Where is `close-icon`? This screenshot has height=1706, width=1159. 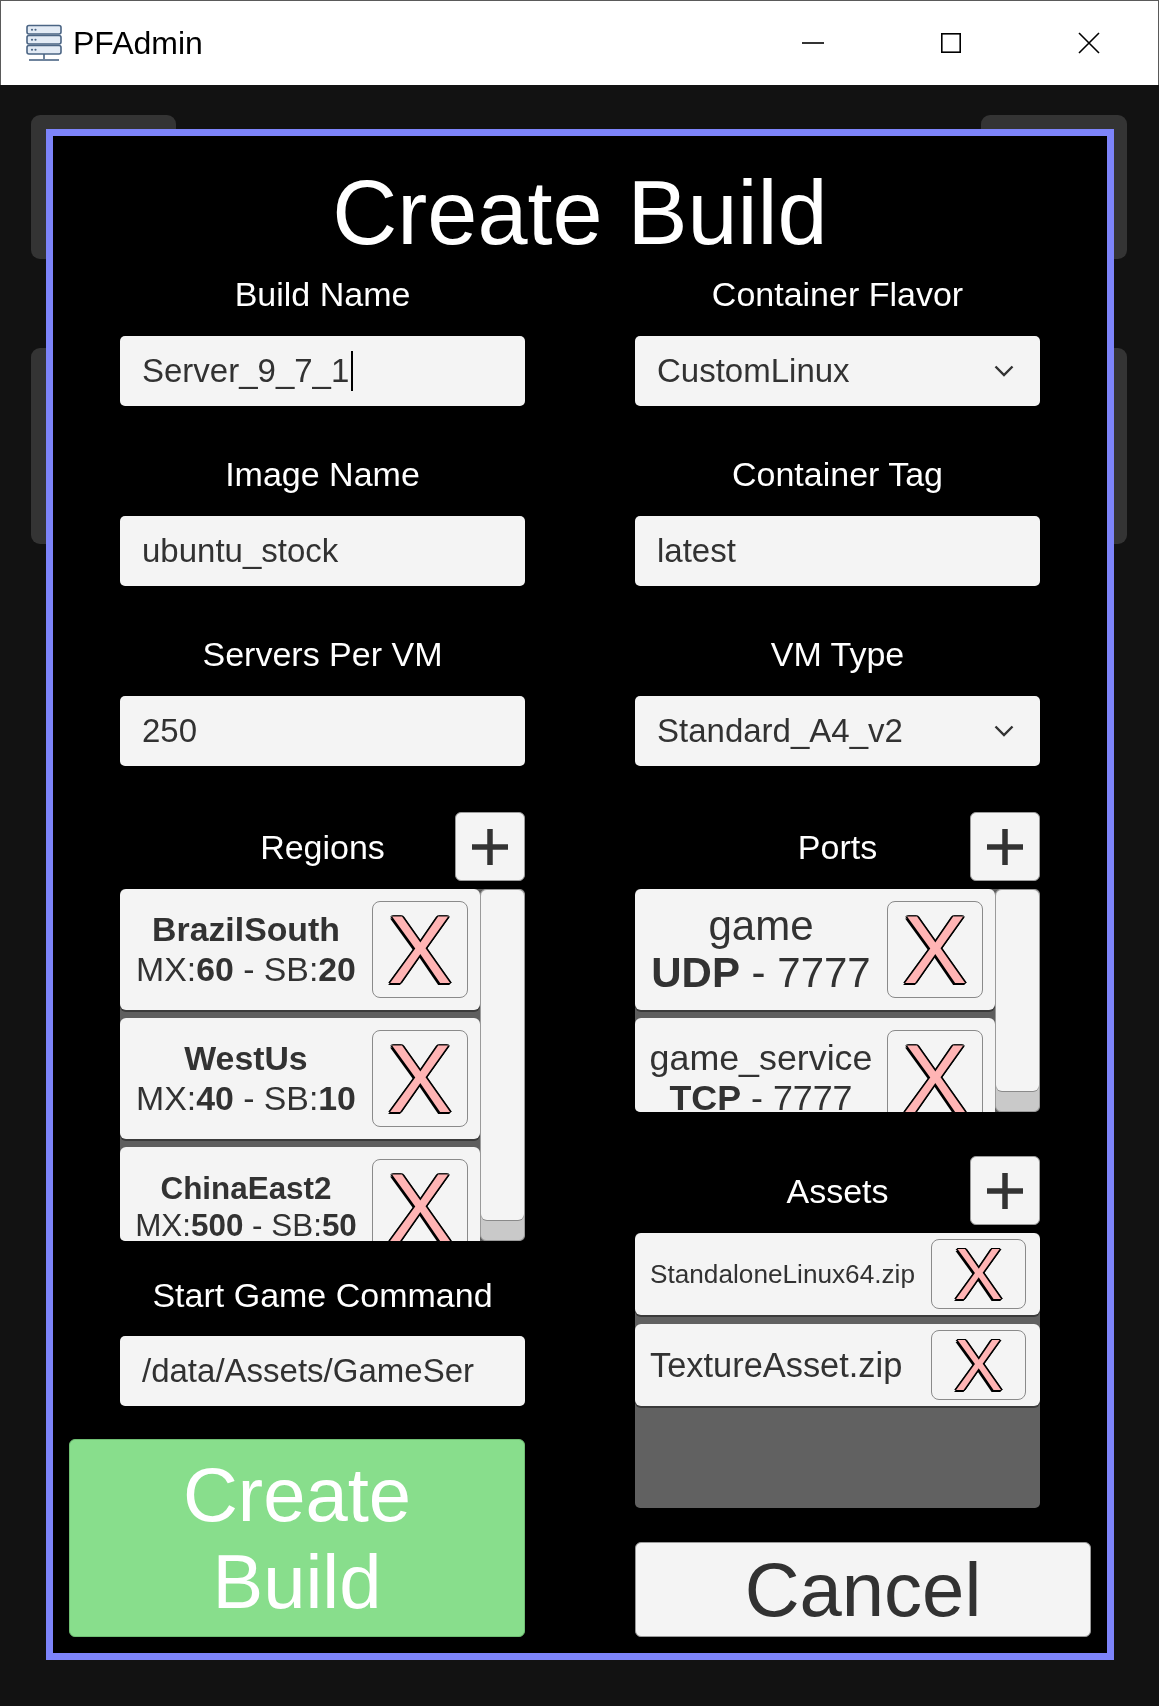 close-icon is located at coordinates (1089, 43).